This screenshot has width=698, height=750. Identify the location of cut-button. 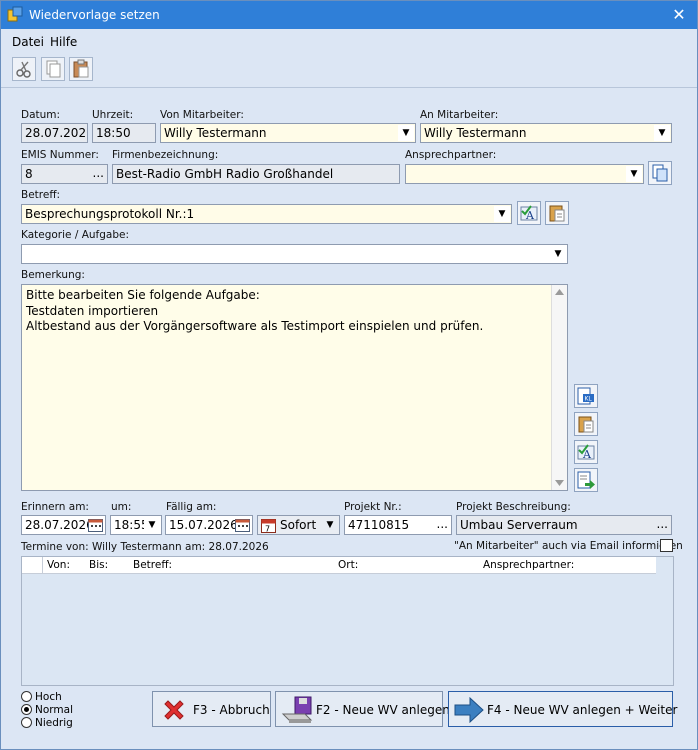
(24, 69).